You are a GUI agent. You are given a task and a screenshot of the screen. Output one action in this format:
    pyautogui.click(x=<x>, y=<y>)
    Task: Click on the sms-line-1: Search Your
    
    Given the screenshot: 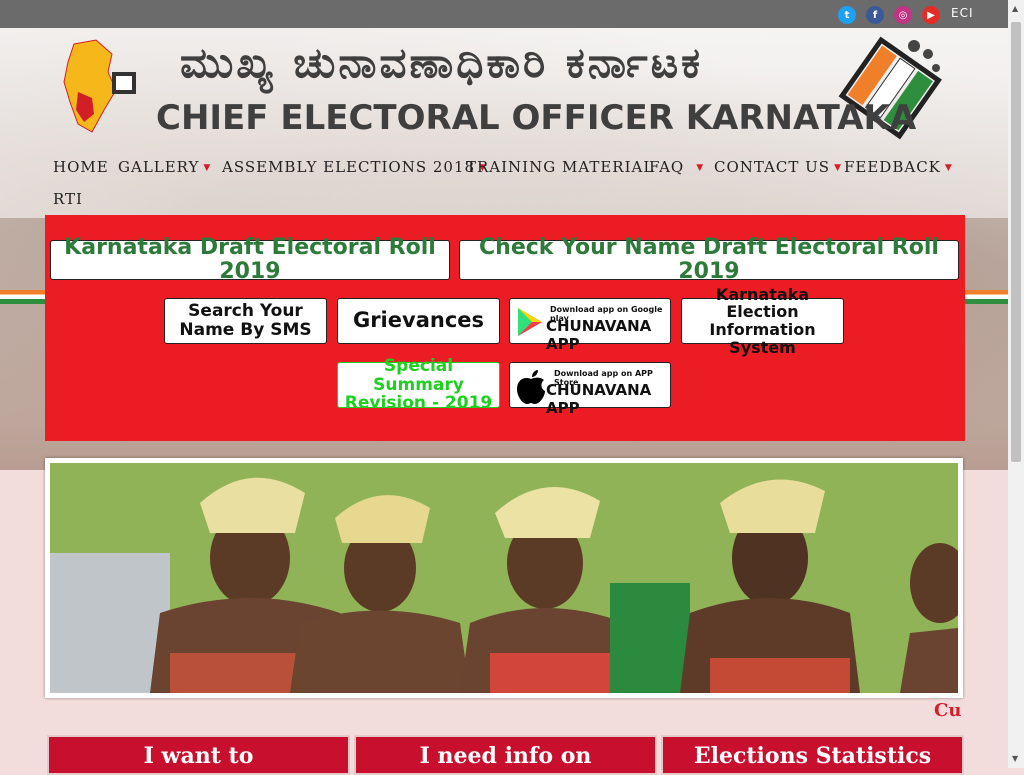 What is the action you would take?
    pyautogui.click(x=245, y=311)
    